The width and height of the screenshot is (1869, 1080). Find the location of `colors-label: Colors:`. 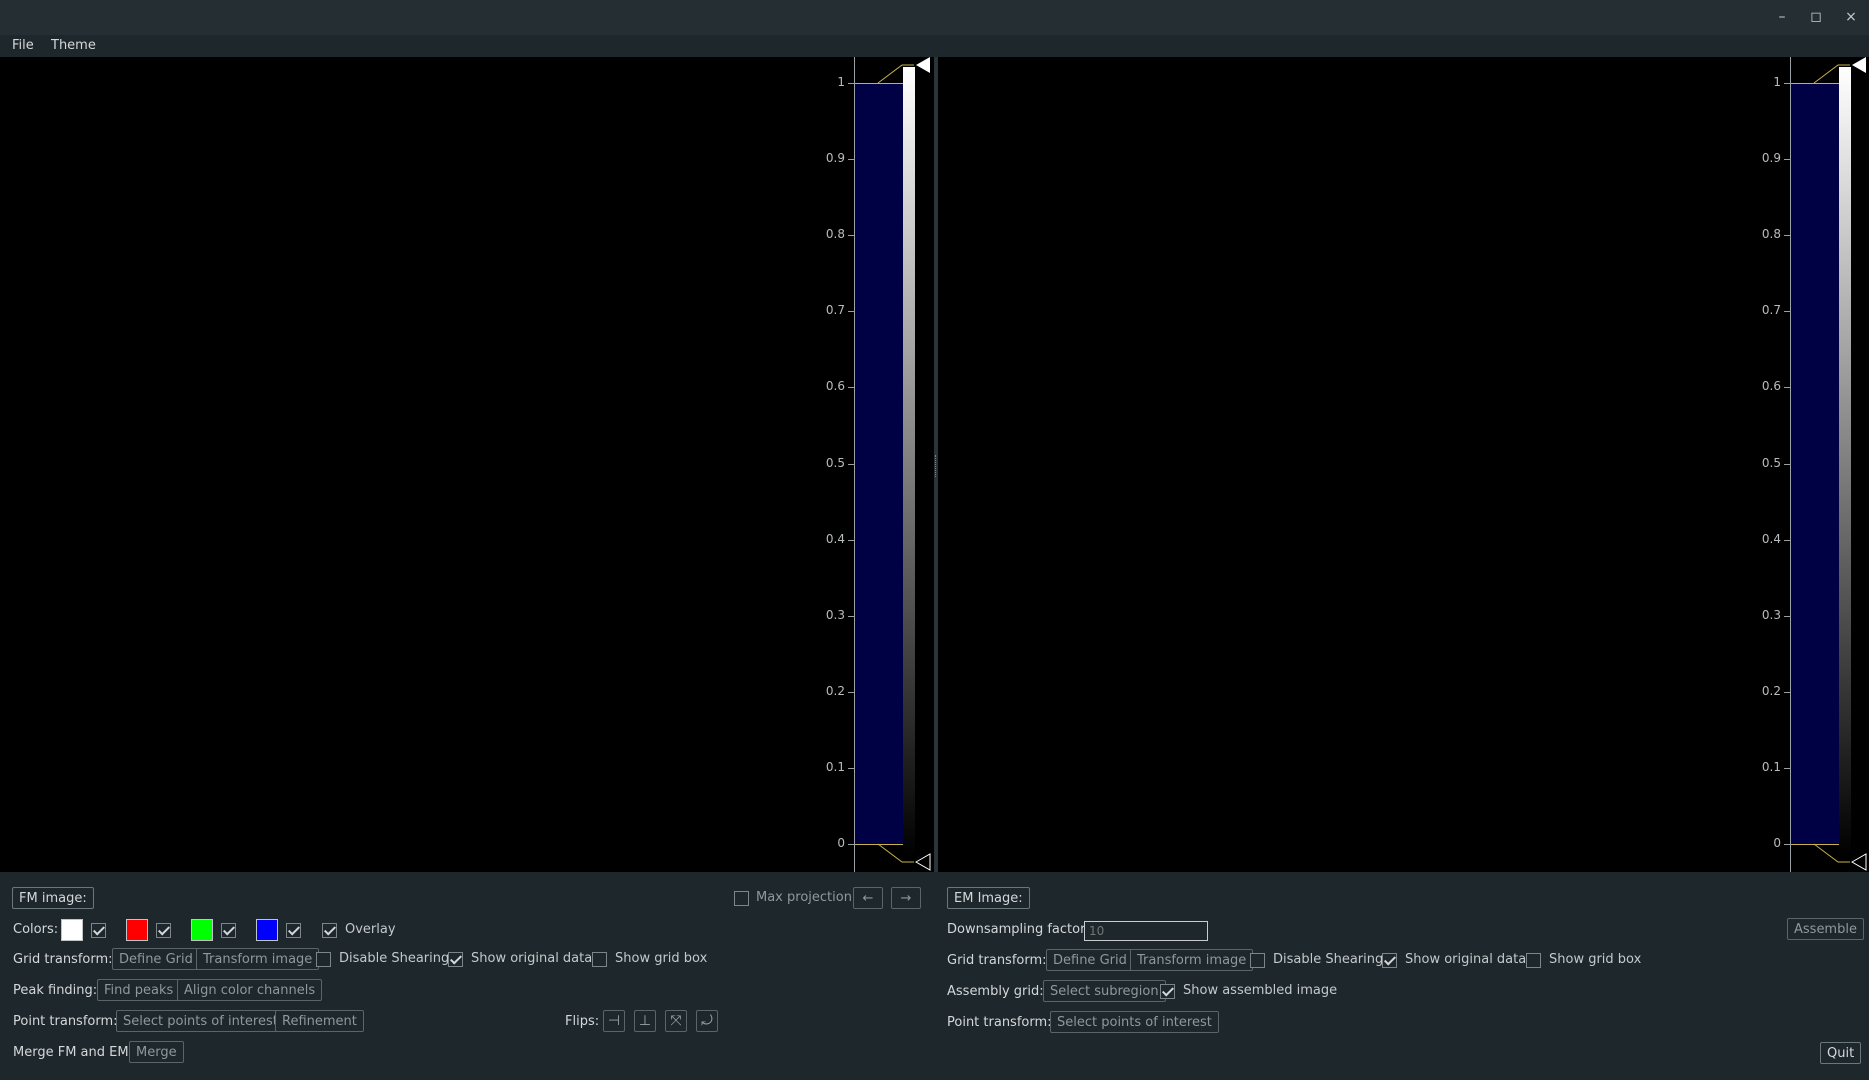

colors-label: Colors: is located at coordinates (36, 929).